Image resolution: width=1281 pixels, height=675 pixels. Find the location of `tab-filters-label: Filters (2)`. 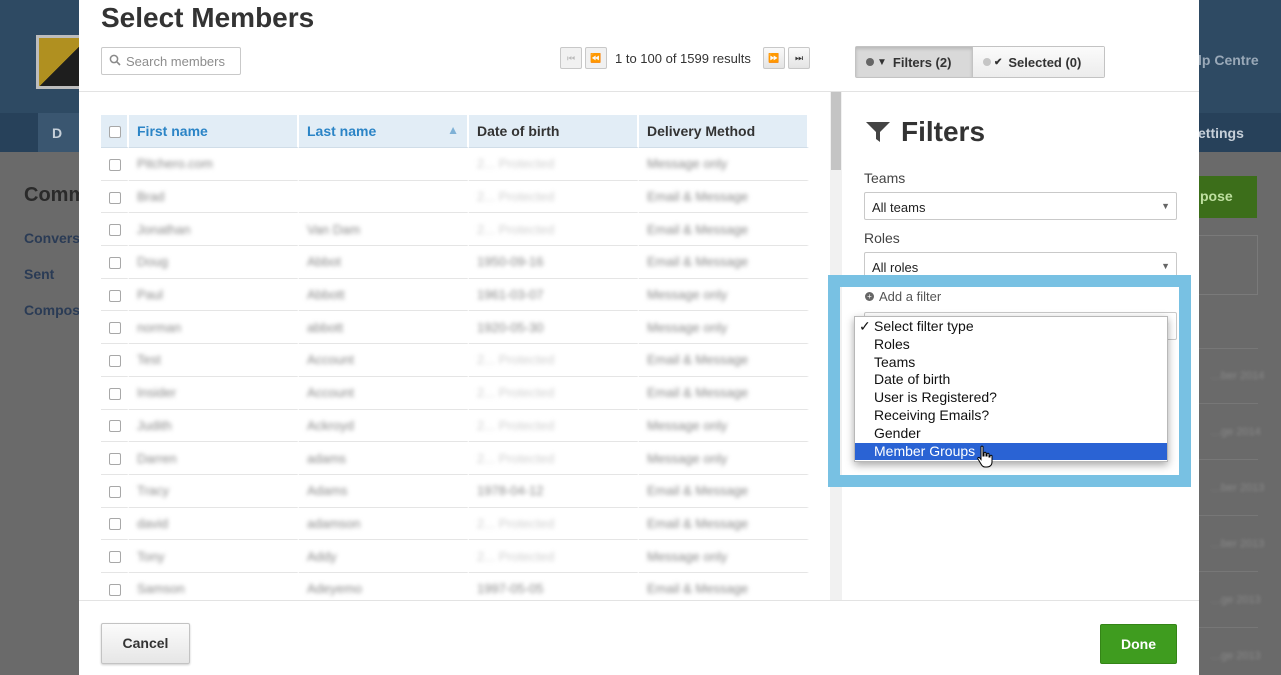

tab-filters-label: Filters (2) is located at coordinates (922, 62).